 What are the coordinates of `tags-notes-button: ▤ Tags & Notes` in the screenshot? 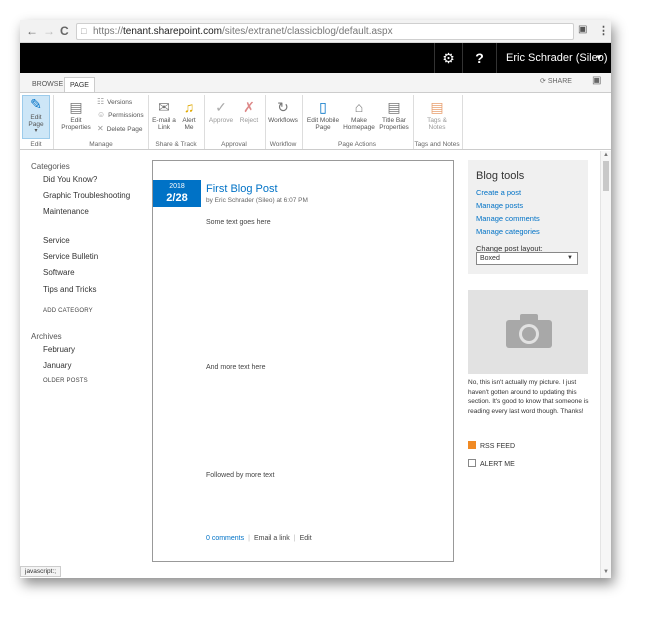 It's located at (437, 115).